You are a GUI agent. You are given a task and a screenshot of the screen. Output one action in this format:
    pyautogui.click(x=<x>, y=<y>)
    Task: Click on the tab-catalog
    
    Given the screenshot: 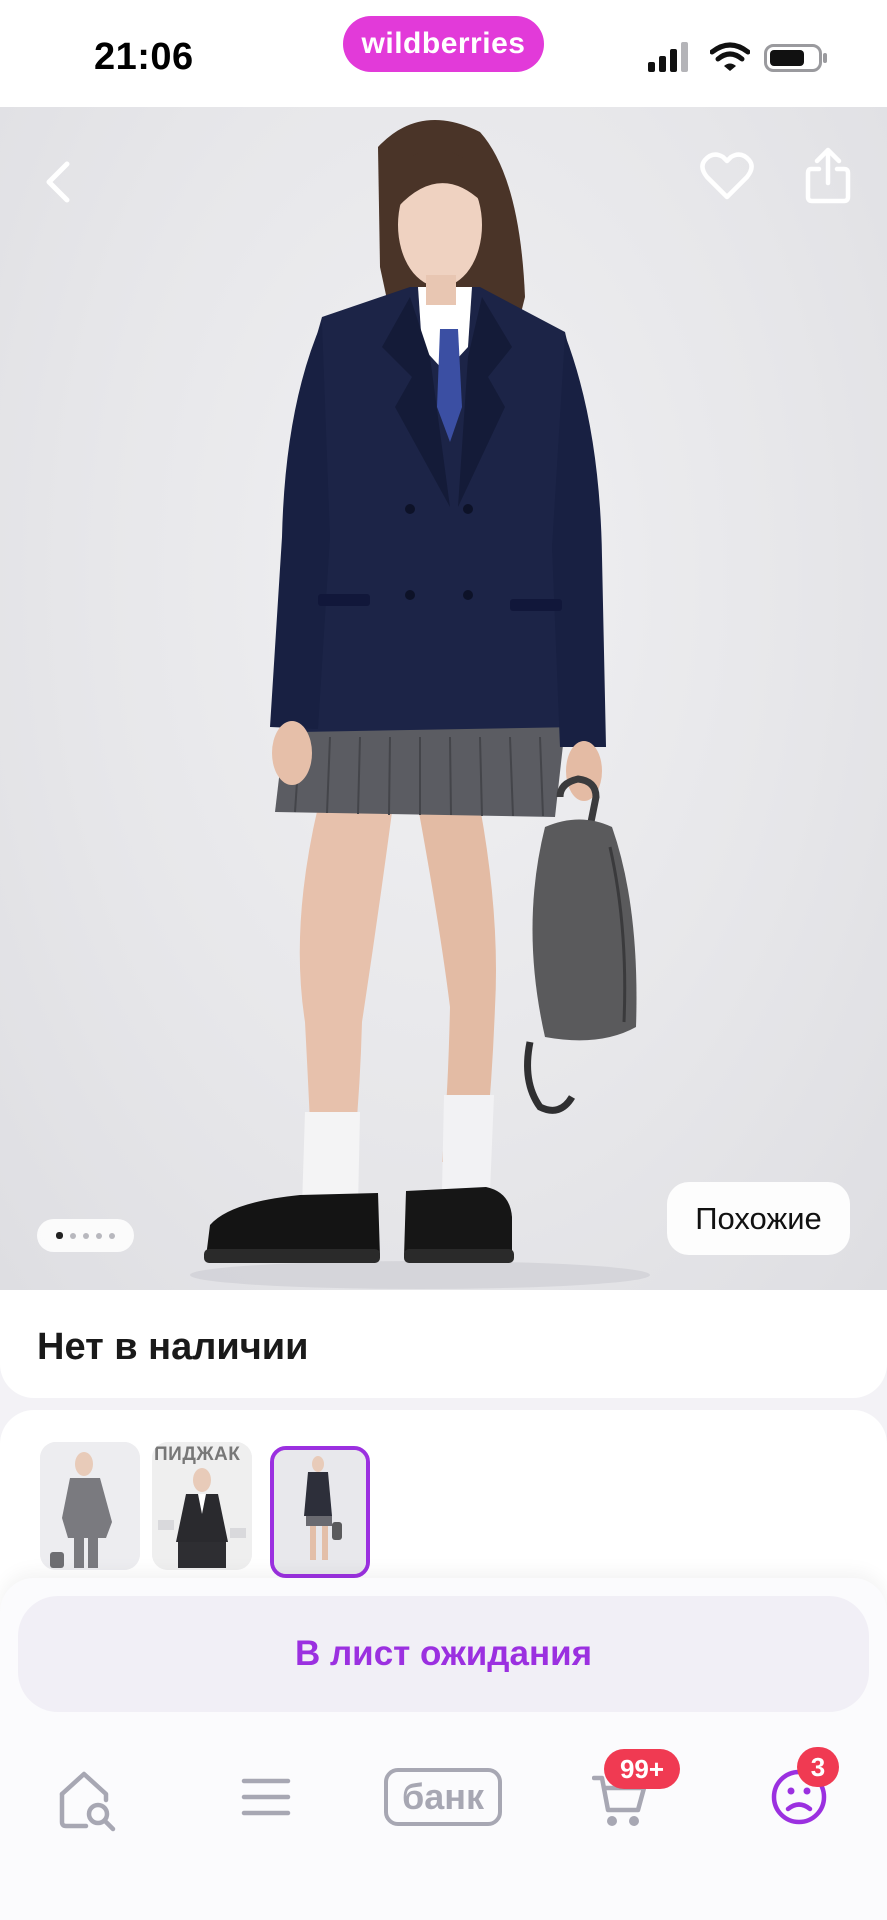 What is the action you would take?
    pyautogui.click(x=266, y=1797)
    